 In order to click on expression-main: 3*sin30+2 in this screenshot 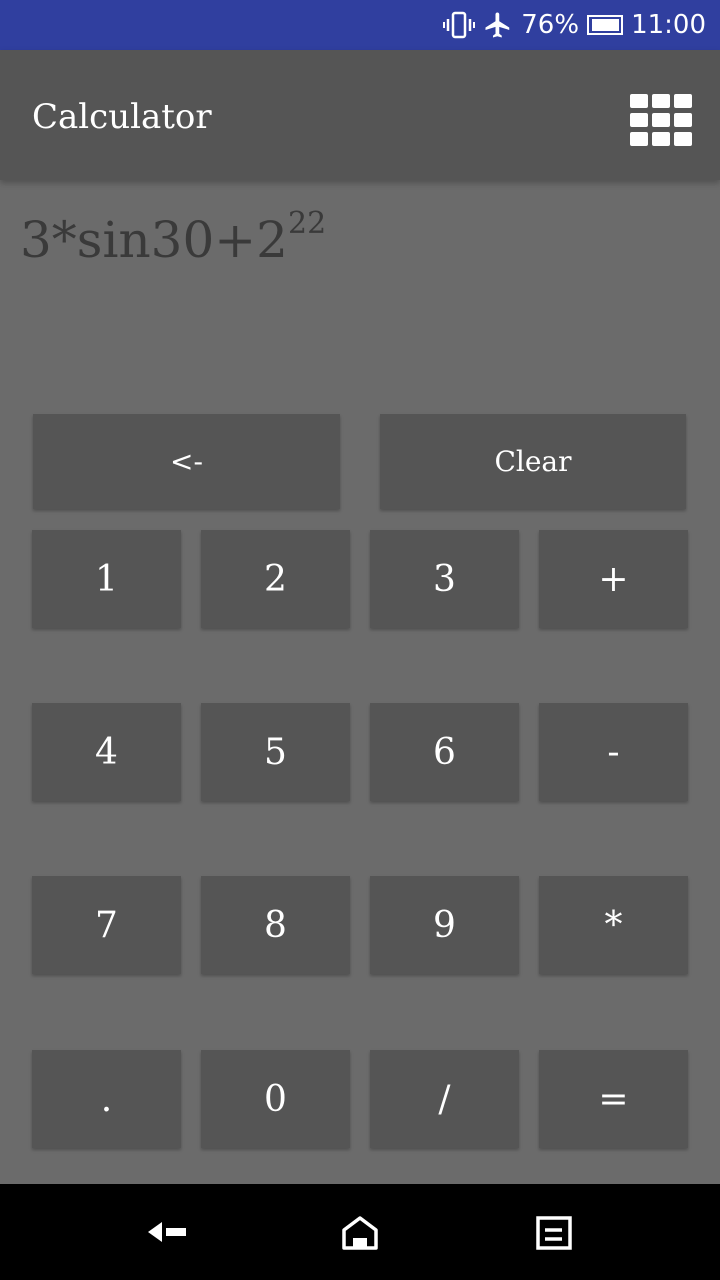, I will do `click(154, 240)`.